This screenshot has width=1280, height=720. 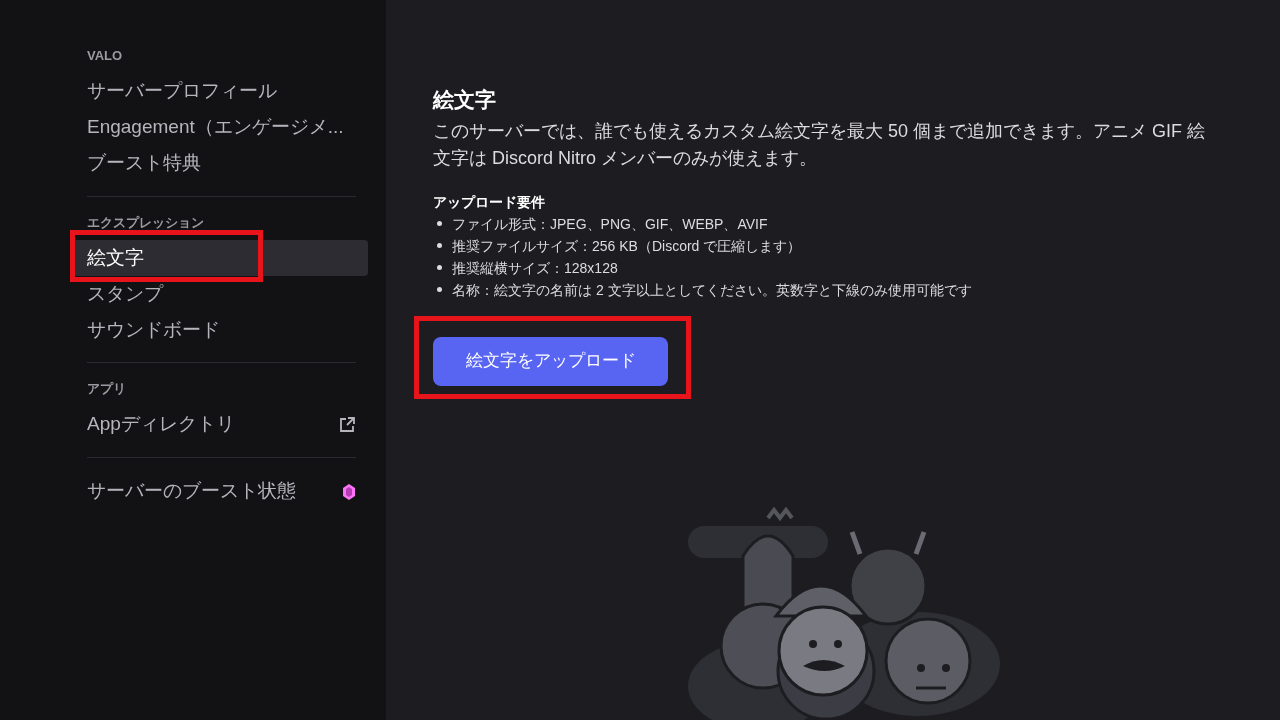 I want to click on requirement-text: 推奨ファイルサイズ：256 KB（Discord で圧縮します）, so click(x=627, y=246).